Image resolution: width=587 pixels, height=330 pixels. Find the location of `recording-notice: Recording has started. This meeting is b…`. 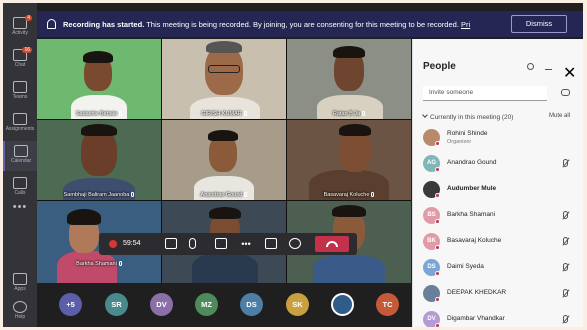

recording-notice: Recording has started. This meeting is b… is located at coordinates (267, 24).